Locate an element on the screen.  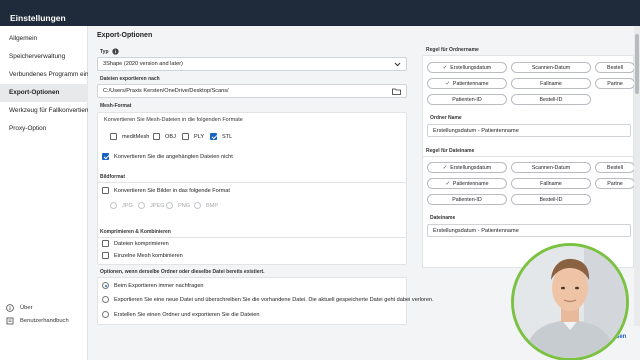
file-chip-order: Bestell is located at coordinates (615, 167).